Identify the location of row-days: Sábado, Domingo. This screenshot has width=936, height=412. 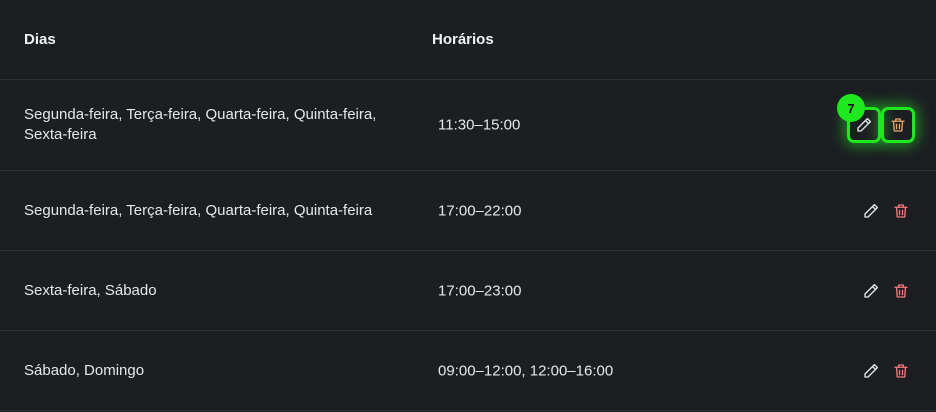
(84, 370).